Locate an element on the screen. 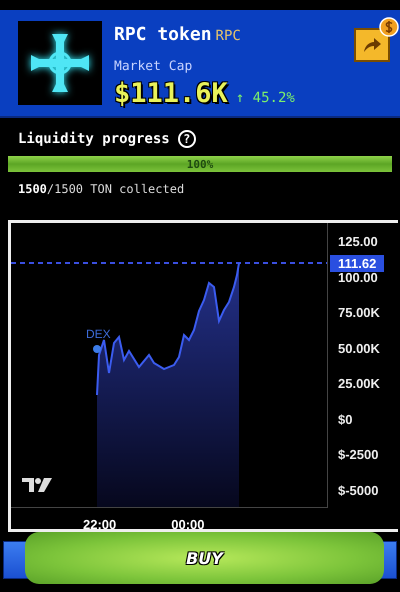  coin-icon is located at coordinates (389, 27).